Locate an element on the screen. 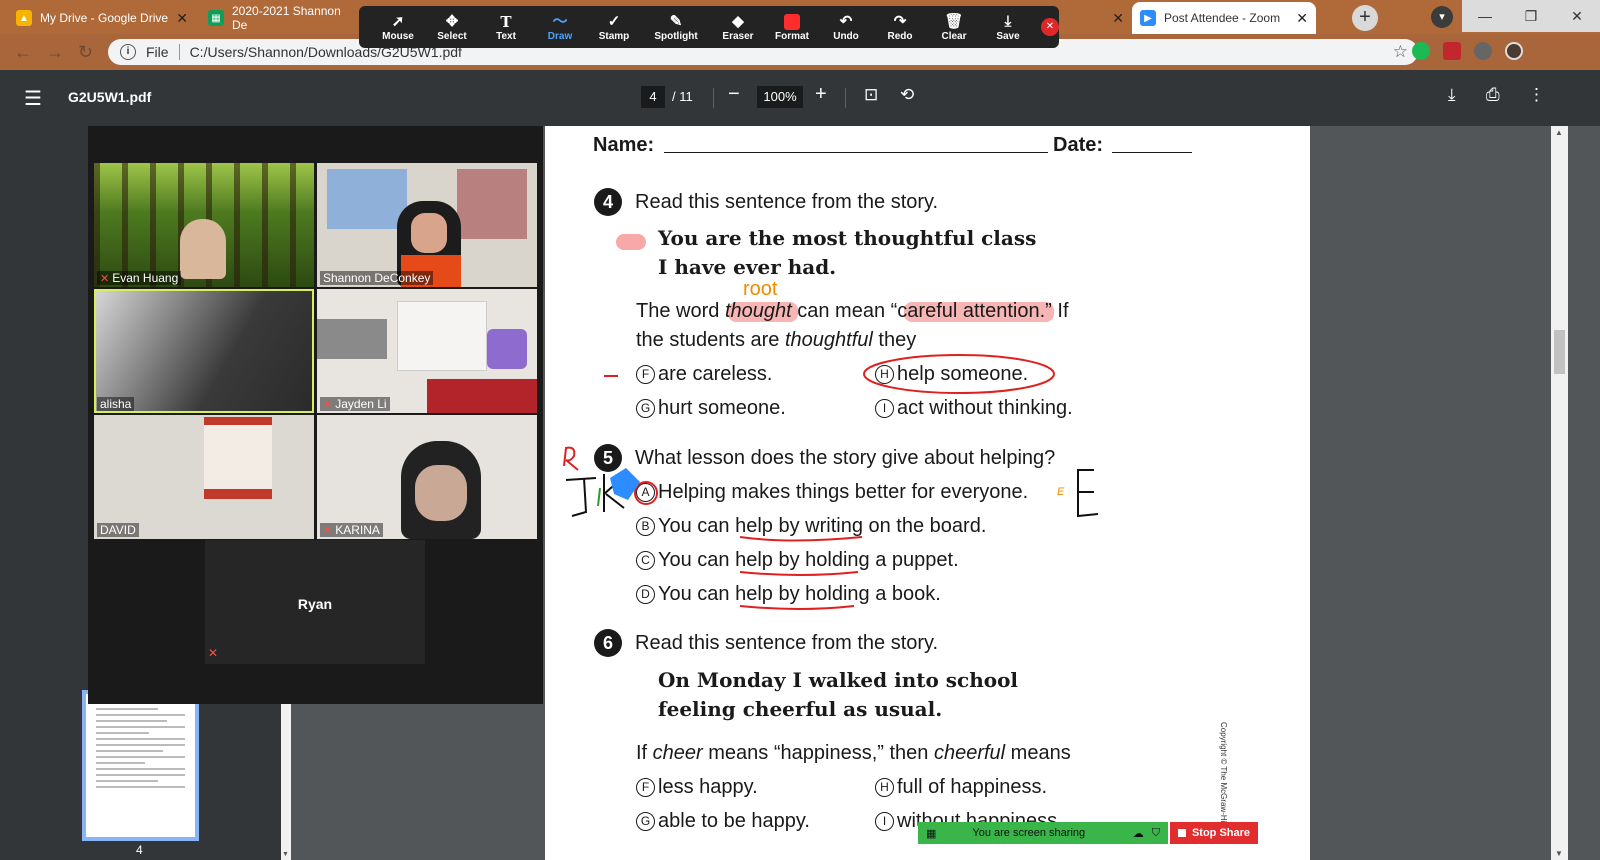  tool-label: Select is located at coordinates (452, 36).